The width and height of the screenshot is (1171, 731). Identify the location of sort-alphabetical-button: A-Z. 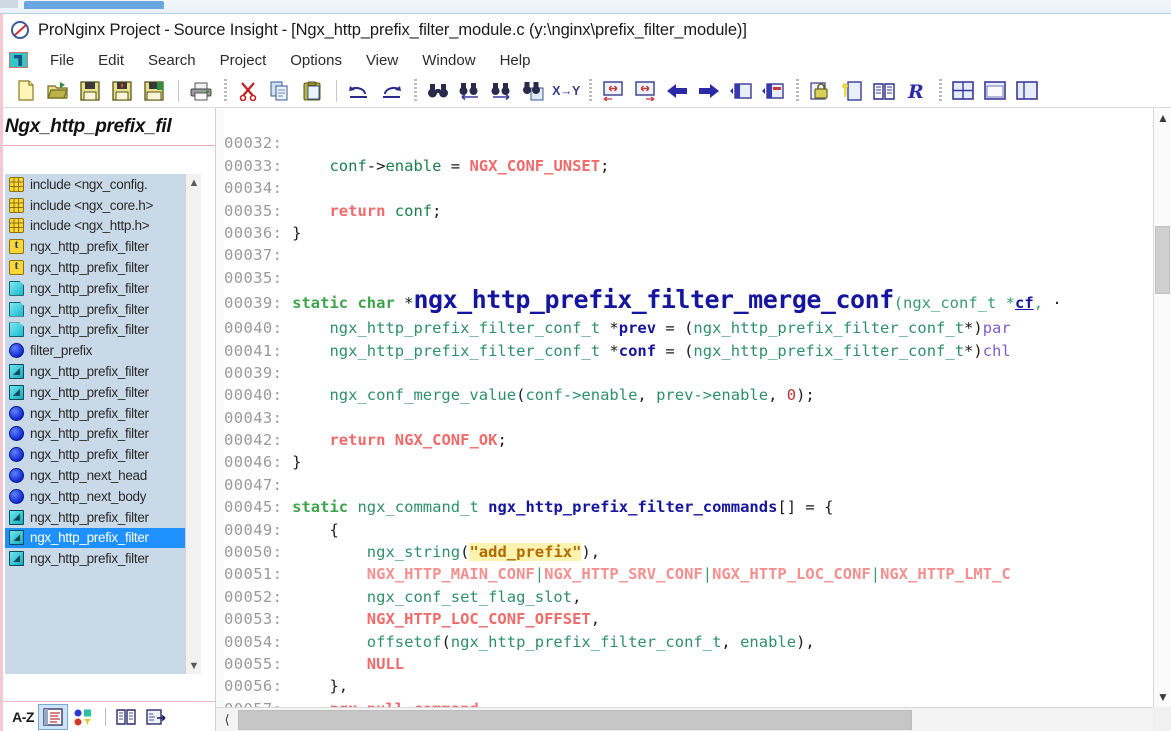
(23, 717).